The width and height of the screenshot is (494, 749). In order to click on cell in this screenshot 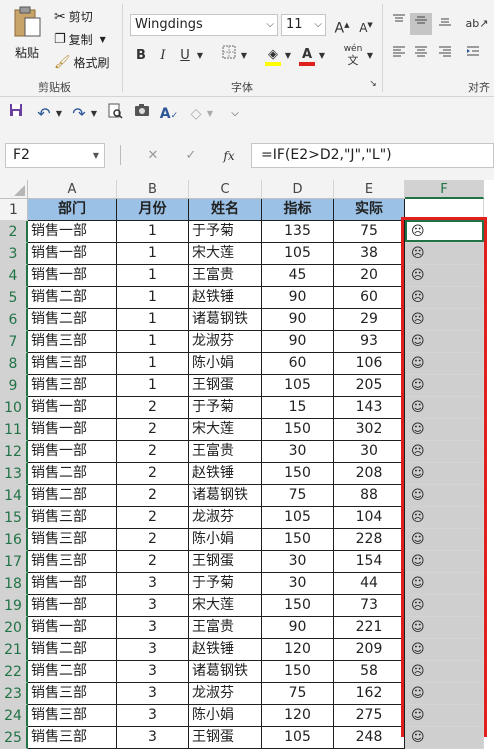, I will do `click(444, 210)`.